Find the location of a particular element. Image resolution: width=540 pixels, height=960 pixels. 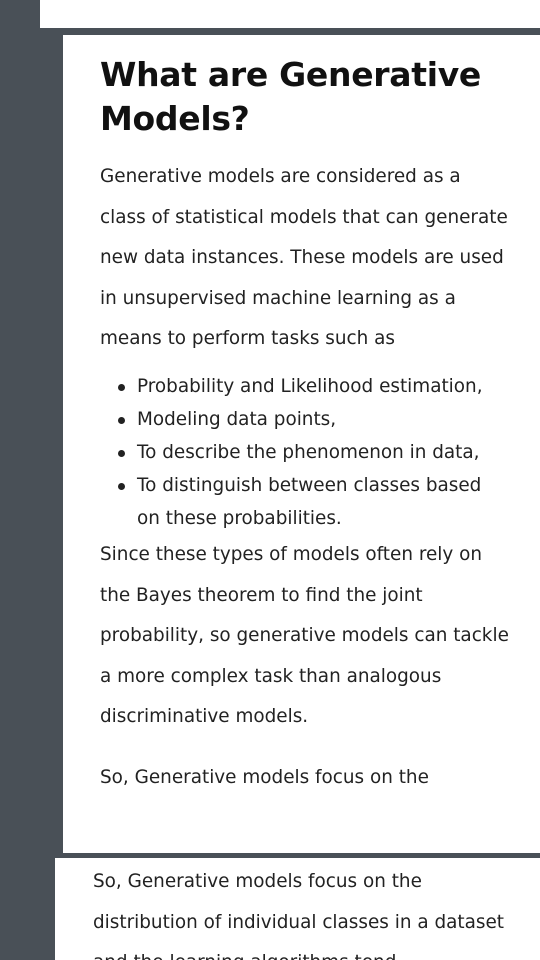

article-heading: What are Generative Models? is located at coordinates (291, 96).